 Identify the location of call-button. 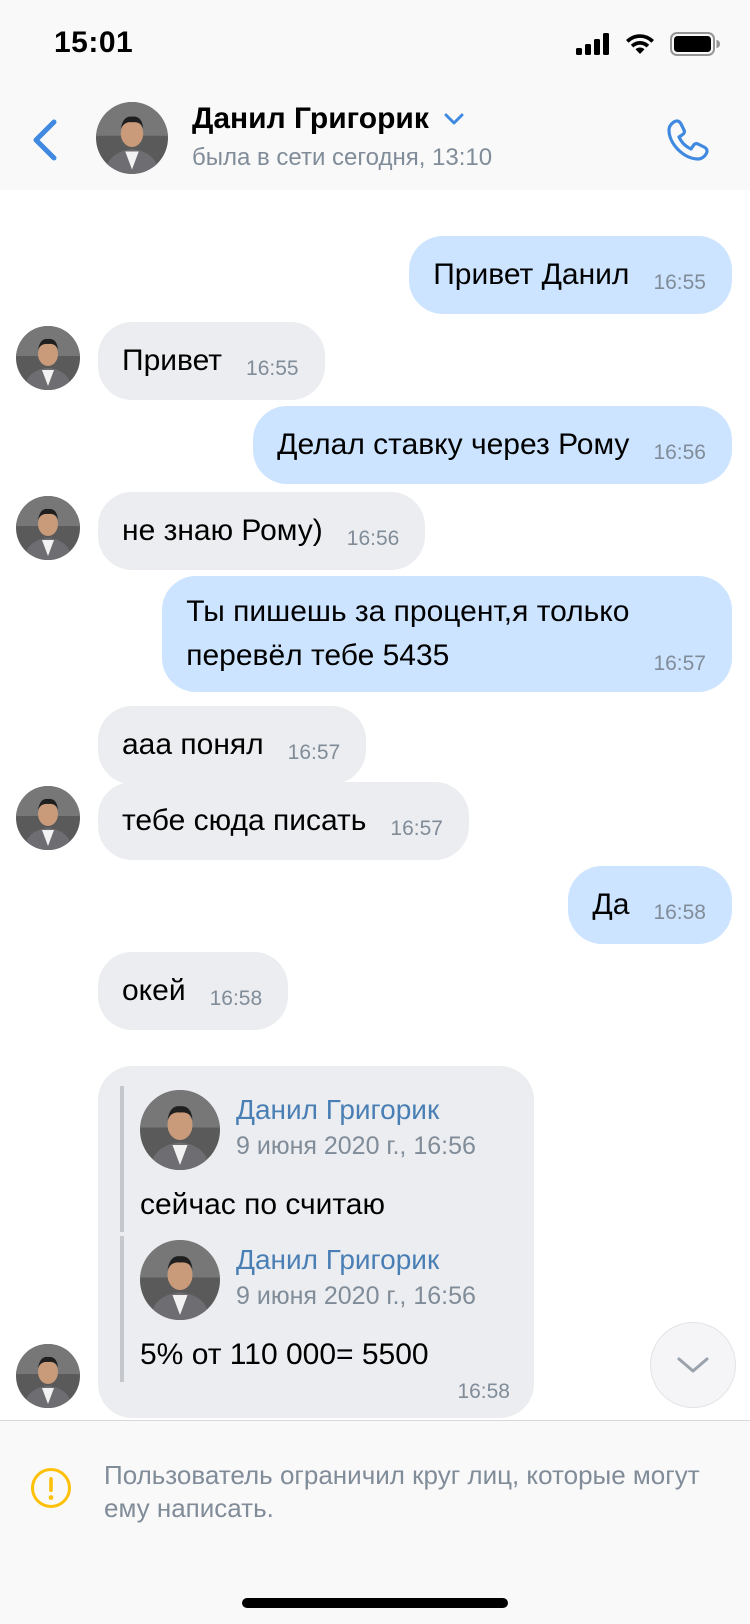
(688, 140).